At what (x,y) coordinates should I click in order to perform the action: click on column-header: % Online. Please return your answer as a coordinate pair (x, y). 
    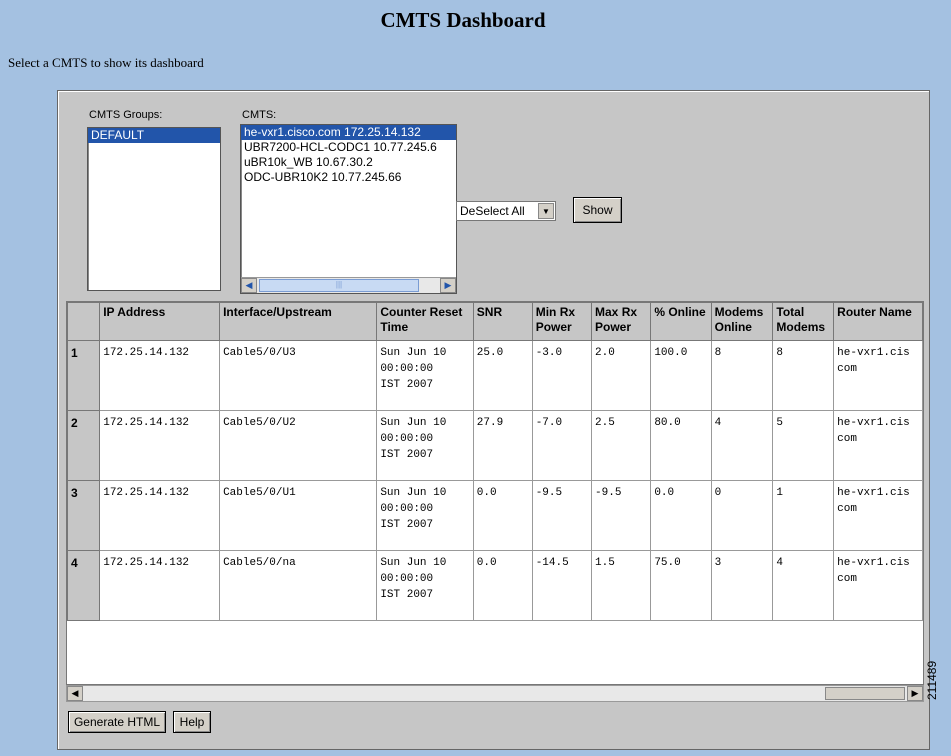
    Looking at the image, I should click on (681, 321).